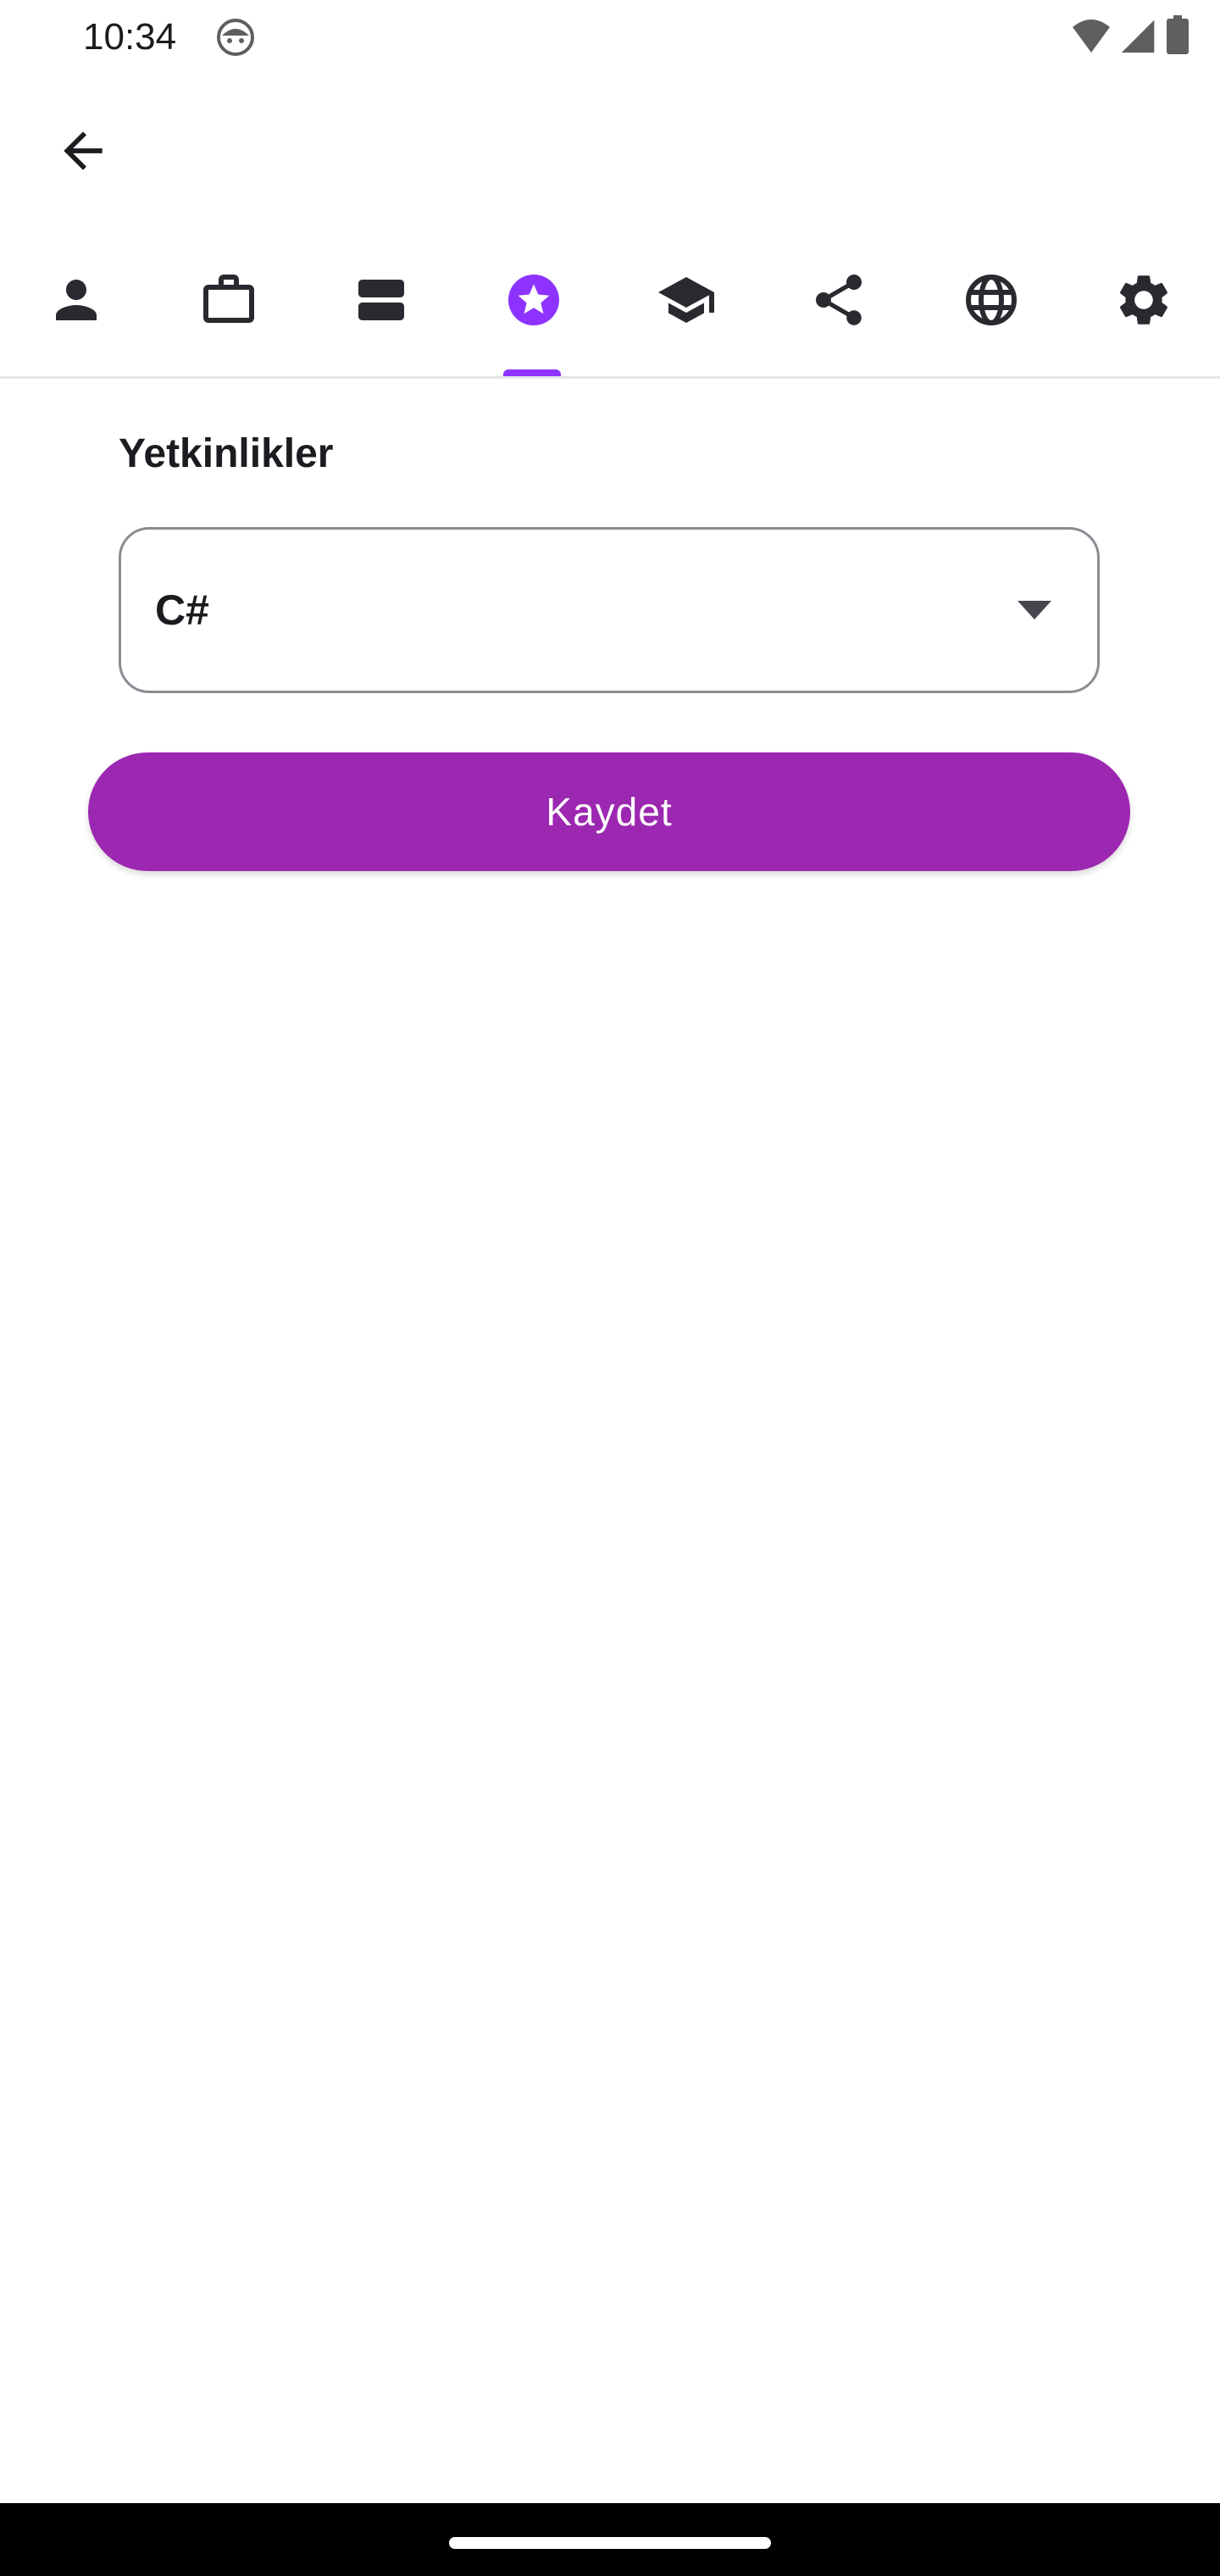 This screenshot has height=2576, width=1220. I want to click on dropdown-arrow-icon, so click(1034, 610).